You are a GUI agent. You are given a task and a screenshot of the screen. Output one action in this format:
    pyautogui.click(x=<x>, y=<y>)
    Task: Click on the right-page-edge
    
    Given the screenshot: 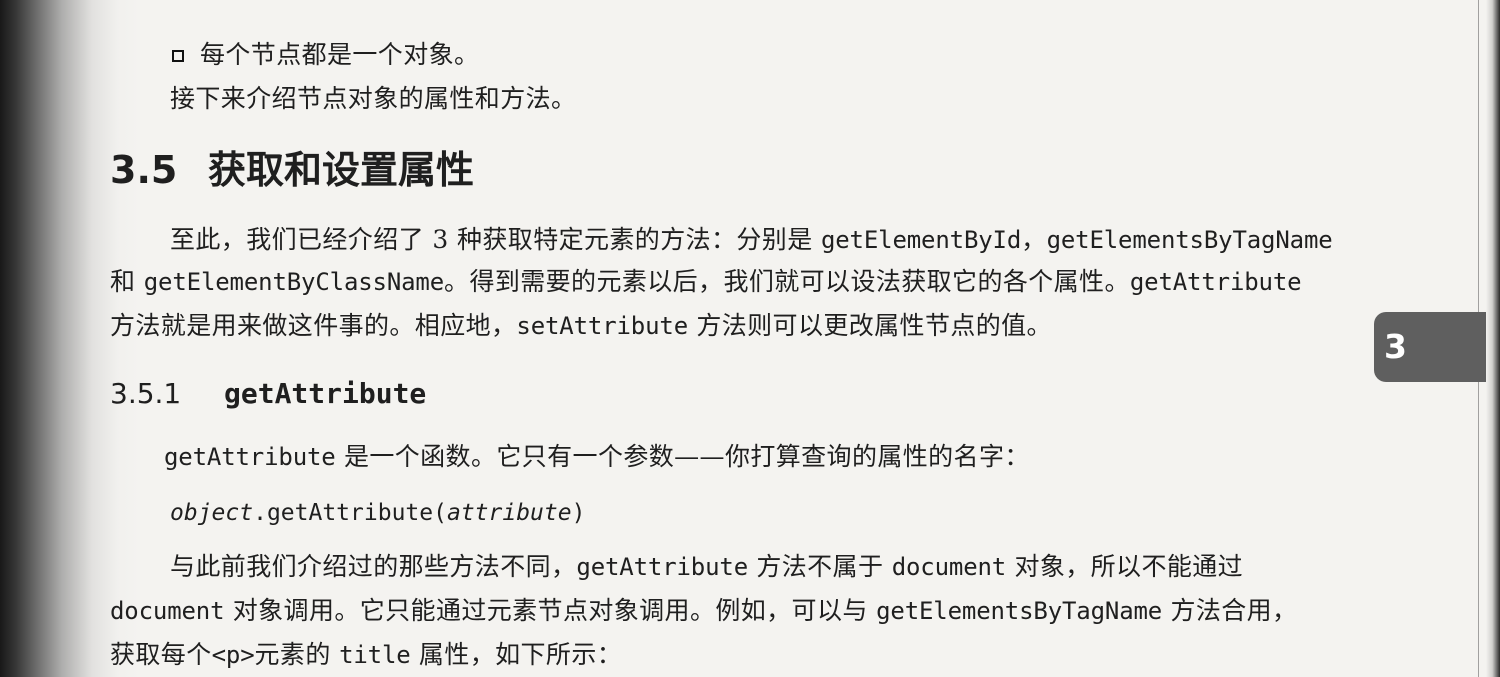 What is the action you would take?
    pyautogui.click(x=1493, y=338)
    